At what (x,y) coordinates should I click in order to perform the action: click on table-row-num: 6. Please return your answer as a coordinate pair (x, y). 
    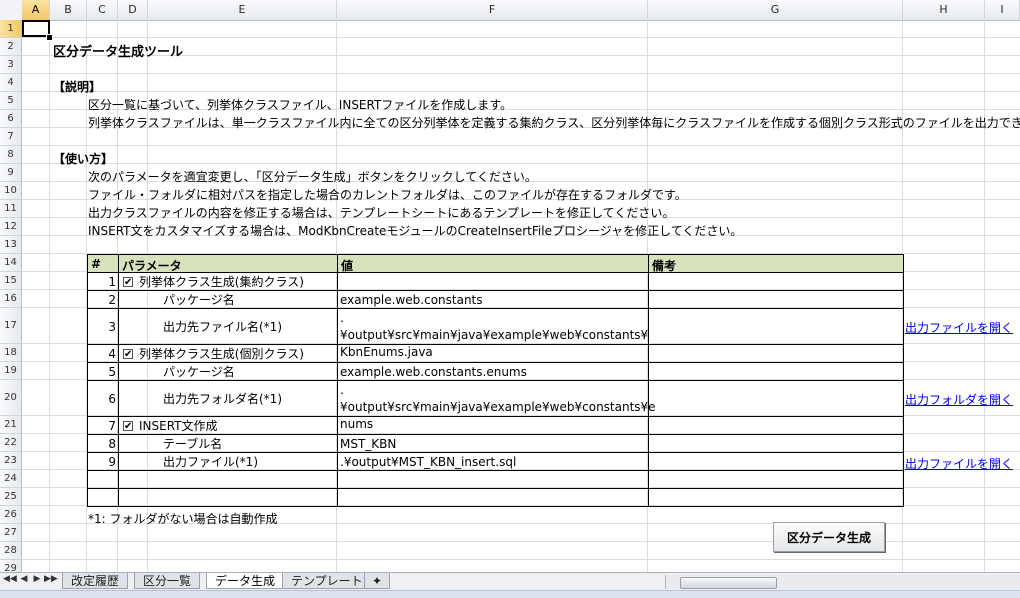
    Looking at the image, I should click on (103, 398).